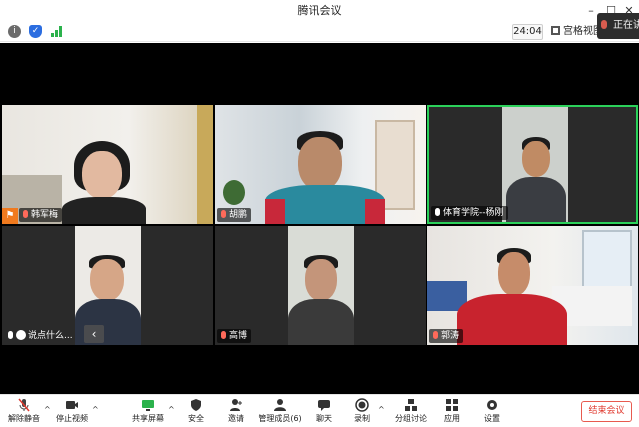  I want to click on unmute-button: 解除静音, so click(24, 412).